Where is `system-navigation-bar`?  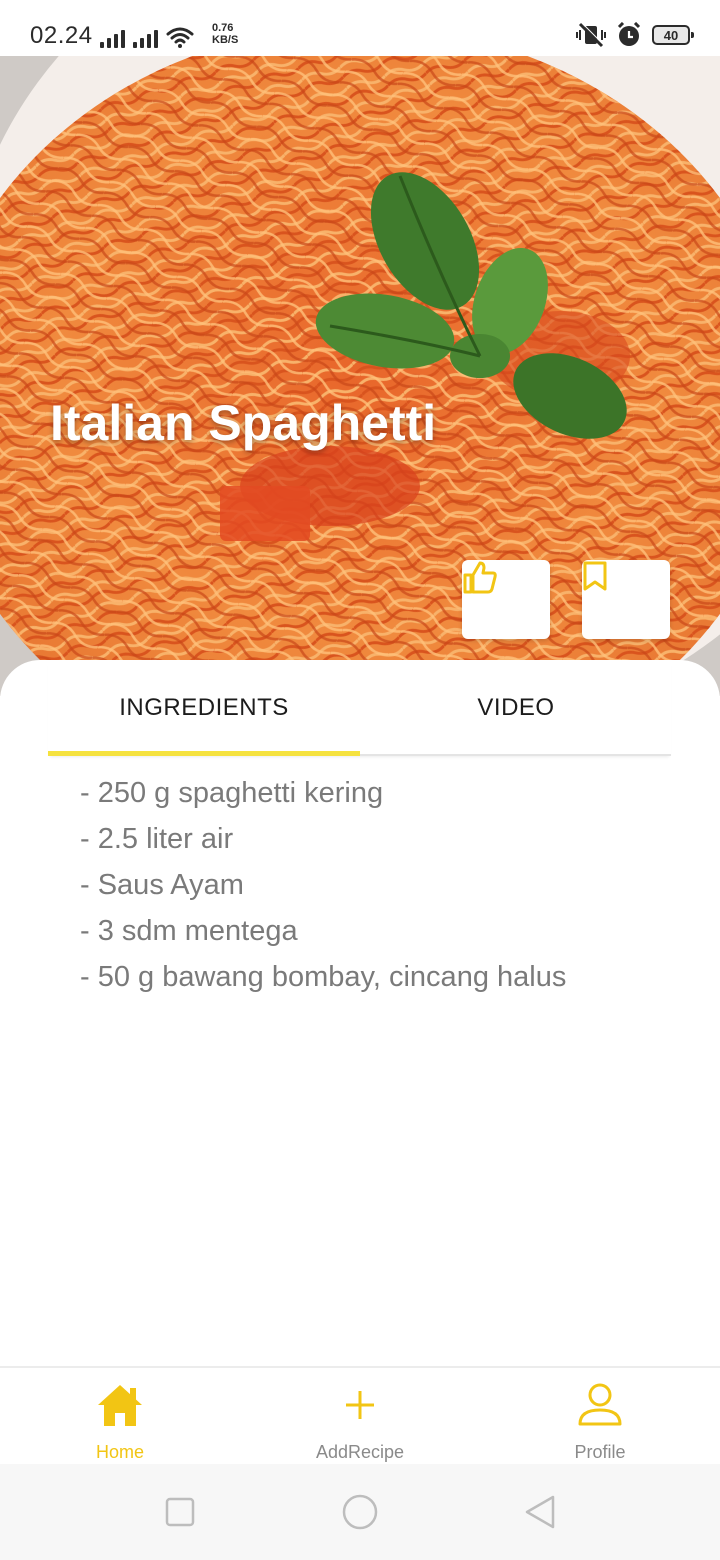
system-navigation-bar is located at coordinates (360, 1512).